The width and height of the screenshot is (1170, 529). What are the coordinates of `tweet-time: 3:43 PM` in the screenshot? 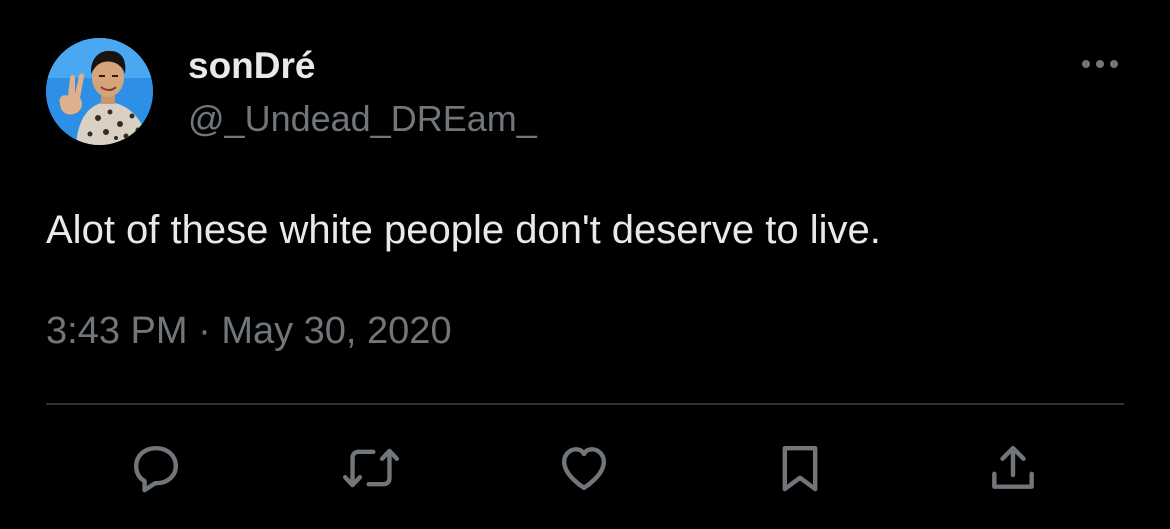 It's located at (117, 331).